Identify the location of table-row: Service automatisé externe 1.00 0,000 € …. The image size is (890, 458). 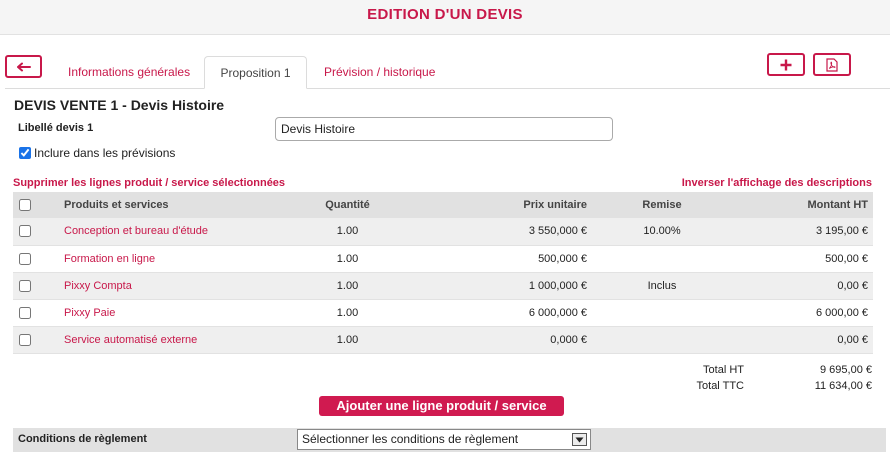
(443, 340).